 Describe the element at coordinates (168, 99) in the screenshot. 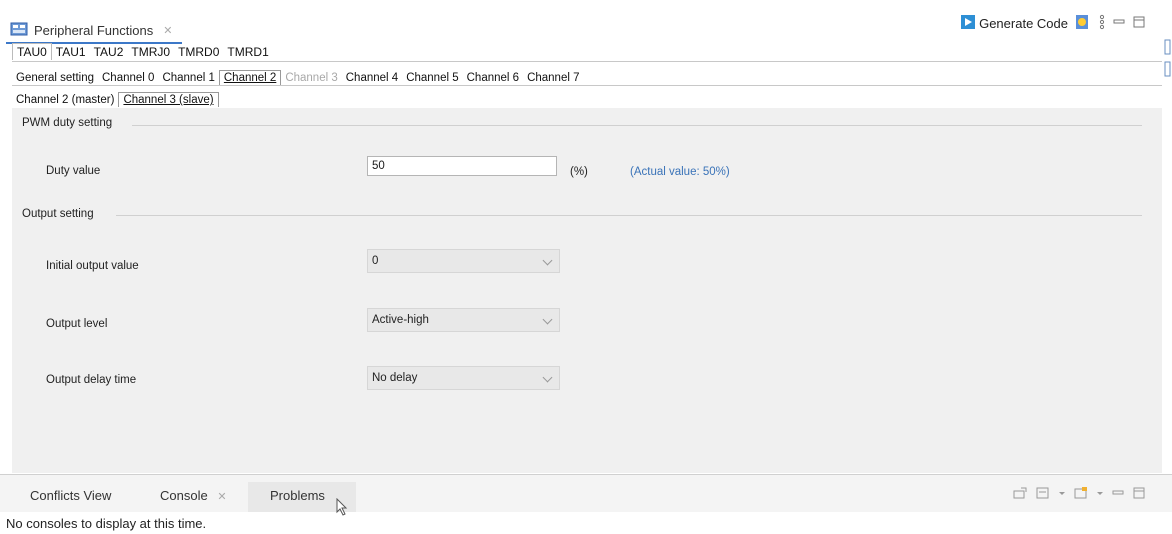

I see `tab-channel-3-slave: Channel 3 (slave)` at that location.